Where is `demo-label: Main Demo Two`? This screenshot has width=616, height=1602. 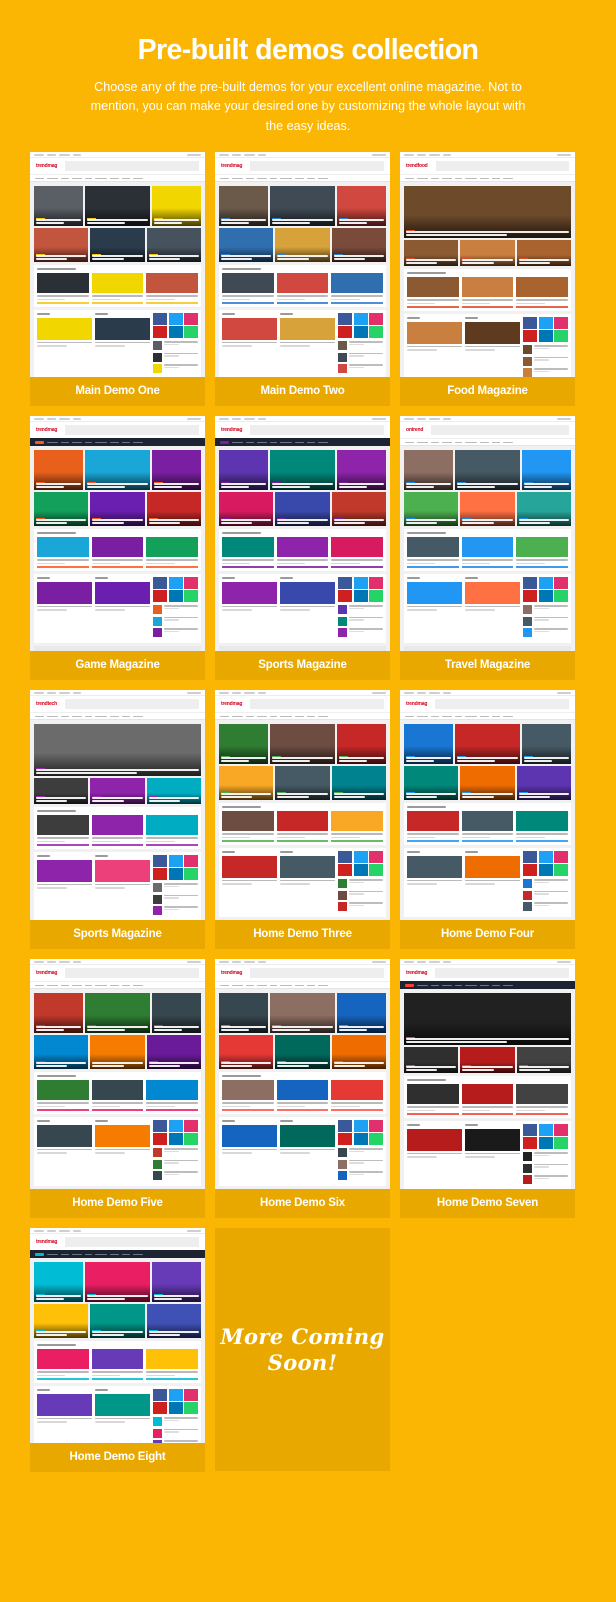 demo-label: Main Demo Two is located at coordinates (302, 392).